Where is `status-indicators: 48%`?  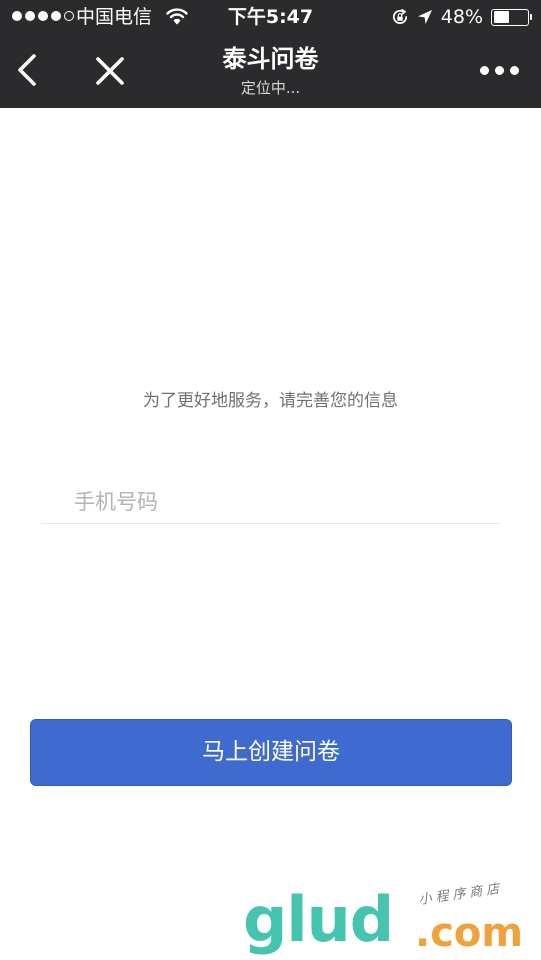 status-indicators: 48% is located at coordinates (461, 17).